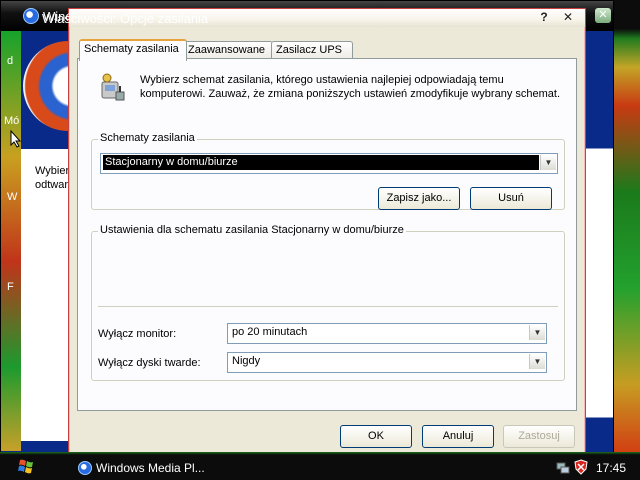 The height and width of the screenshot is (480, 640). Describe the element at coordinates (16, 139) in the screenshot. I see `mouse-cursor-icon` at that location.